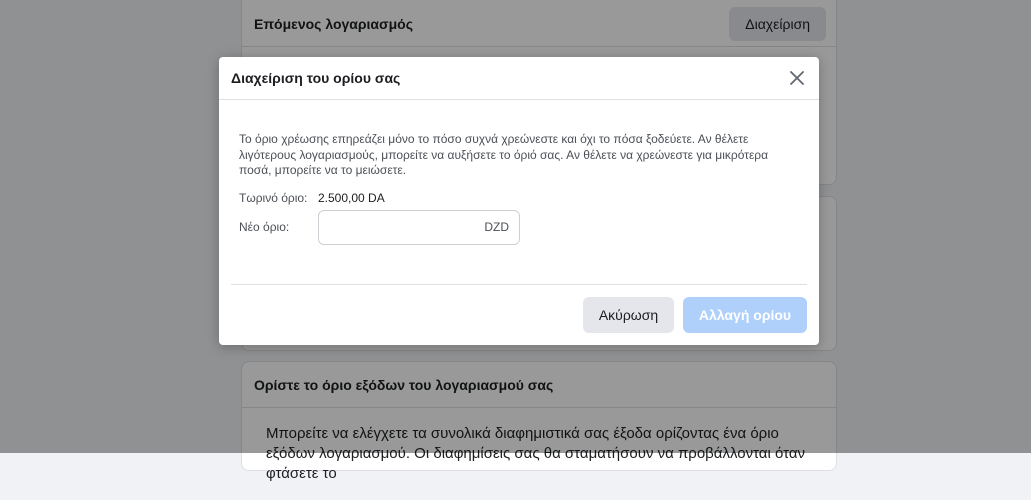 Image resolution: width=1031 pixels, height=500 pixels. What do you see at coordinates (519, 198) in the screenshot?
I see `current-limit-row: Τωρινό όριο: 2.500,00 DA` at bounding box center [519, 198].